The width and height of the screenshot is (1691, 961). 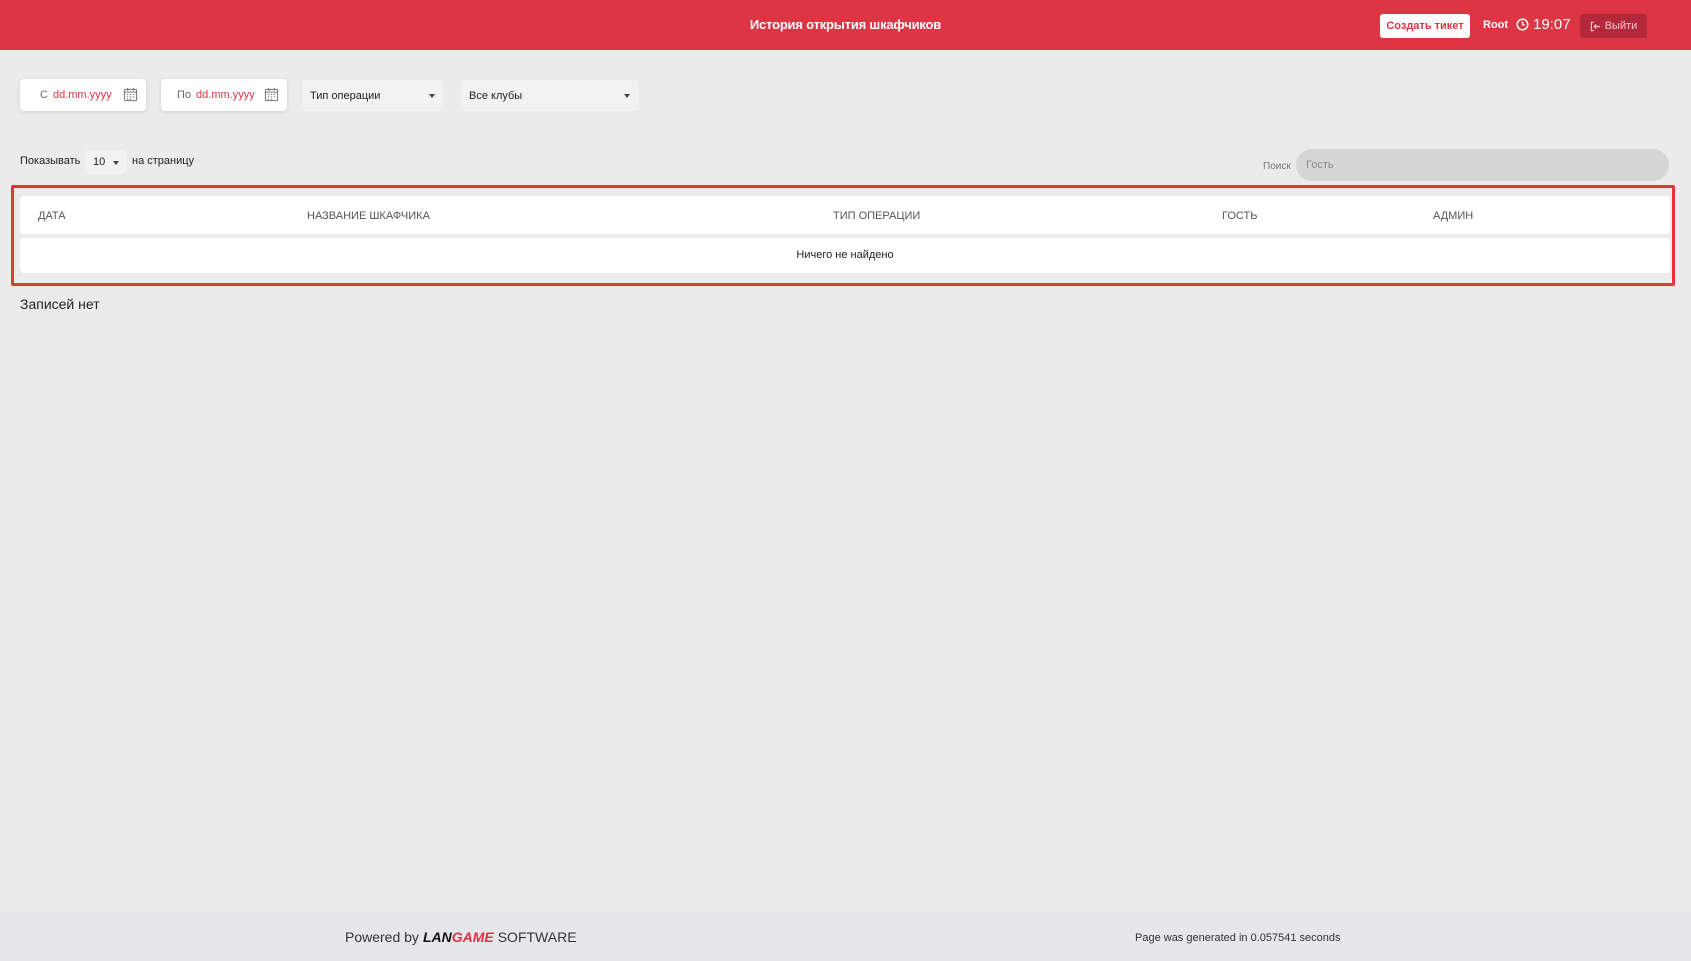 I want to click on page-size-select: 10, so click(x=105, y=162).